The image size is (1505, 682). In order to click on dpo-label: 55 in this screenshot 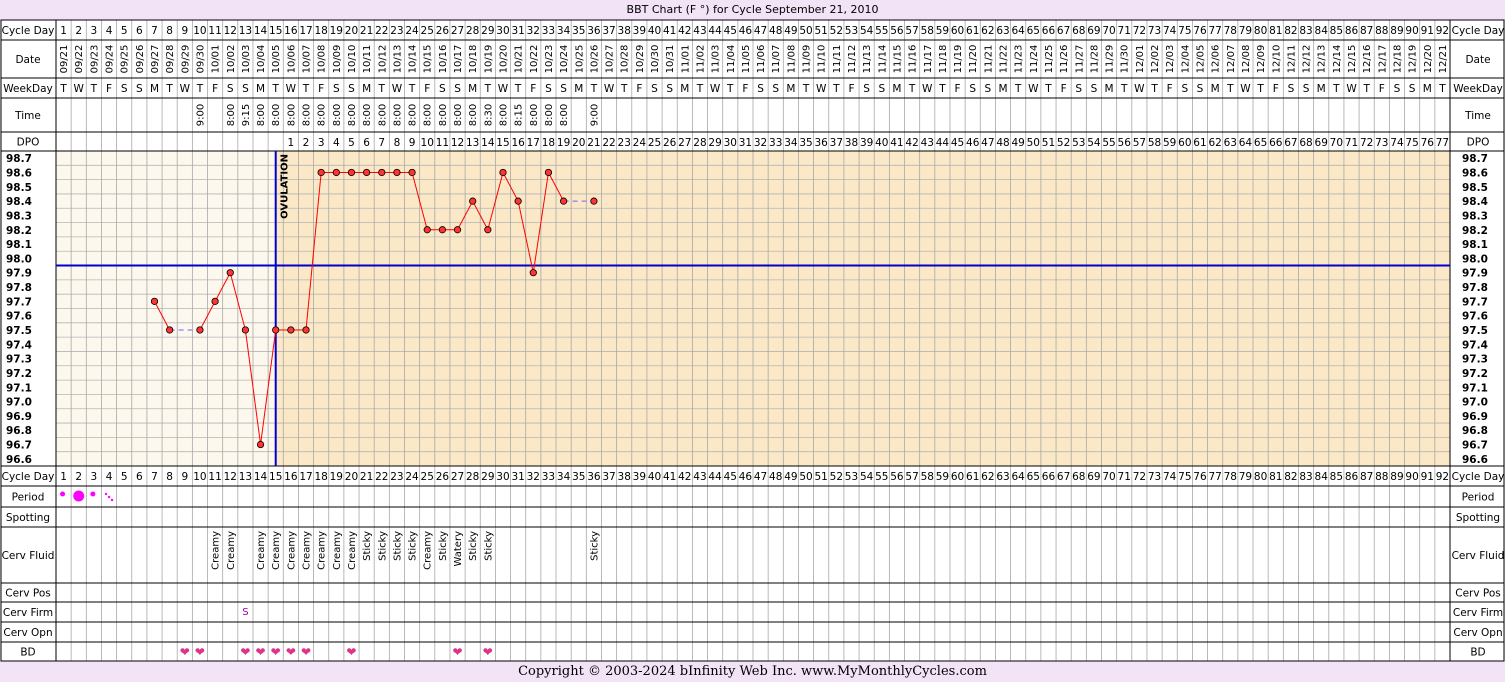, I will do `click(1108, 143)`.